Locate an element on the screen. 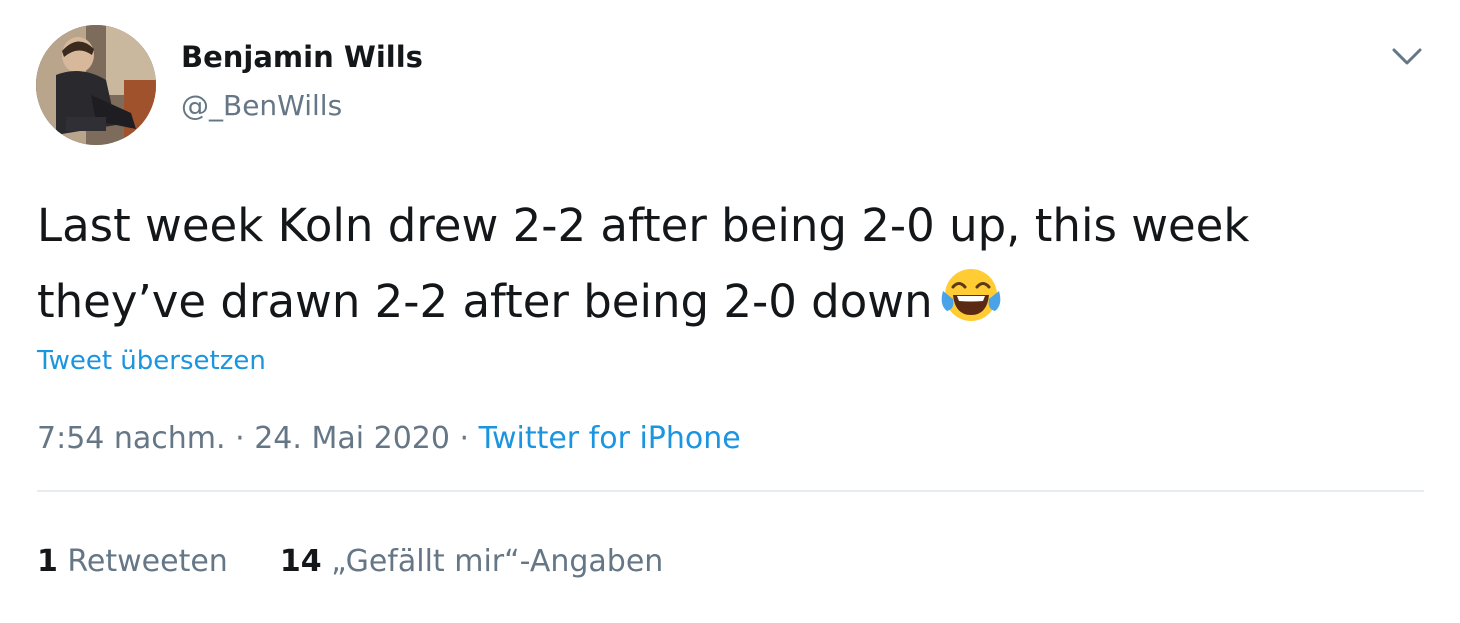 The image size is (1460, 623). tweet-date: 24. Mai 2020 is located at coordinates (352, 438).